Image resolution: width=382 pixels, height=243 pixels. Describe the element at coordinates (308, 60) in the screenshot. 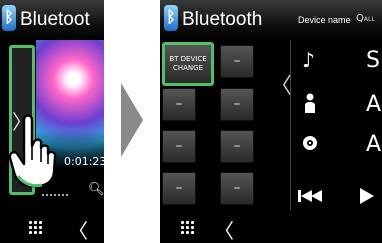

I see `music-note-icon: ♪` at that location.